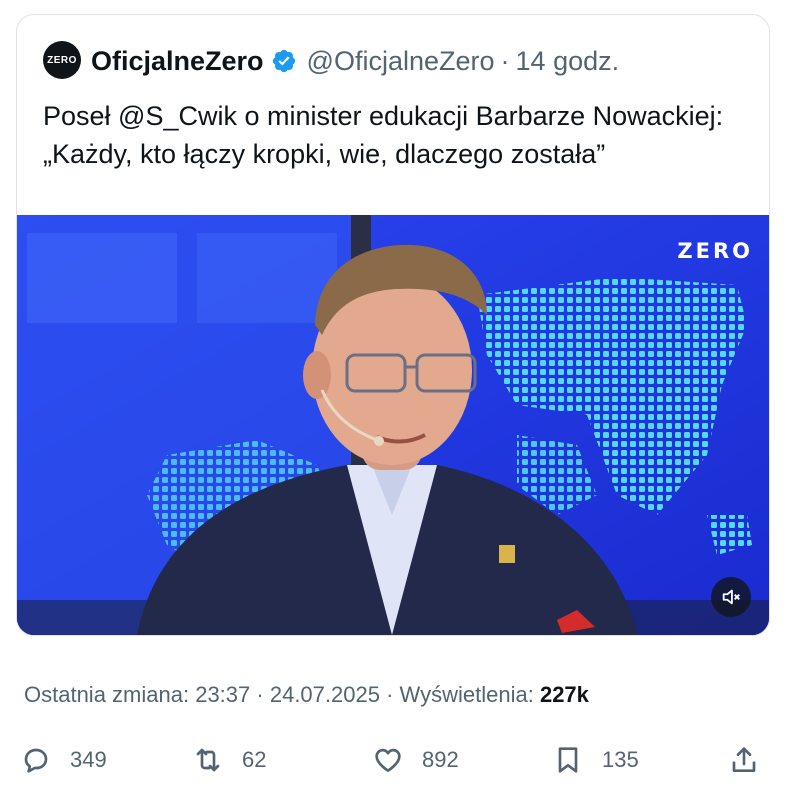 The image size is (785, 800). I want to click on bookmark-button: 135, so click(595, 760).